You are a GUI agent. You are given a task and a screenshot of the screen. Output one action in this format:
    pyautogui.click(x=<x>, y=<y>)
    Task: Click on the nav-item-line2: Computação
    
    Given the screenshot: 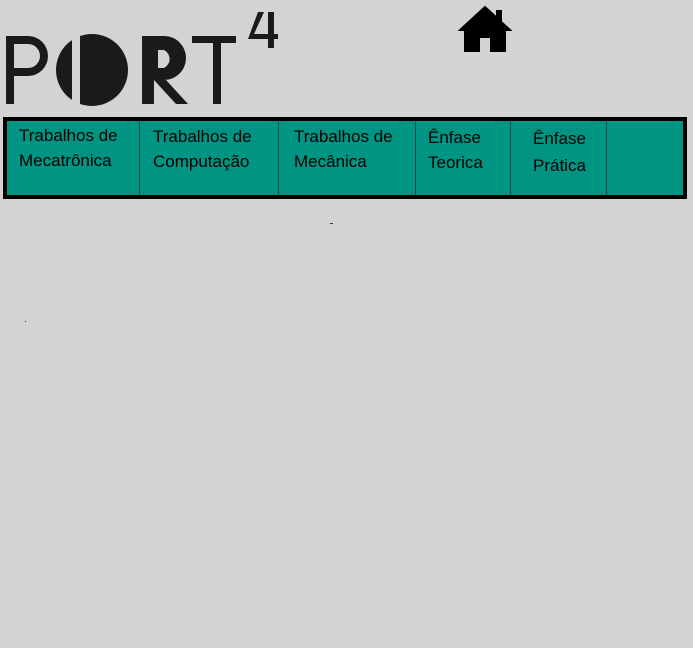 What is the action you would take?
    pyautogui.click(x=201, y=161)
    